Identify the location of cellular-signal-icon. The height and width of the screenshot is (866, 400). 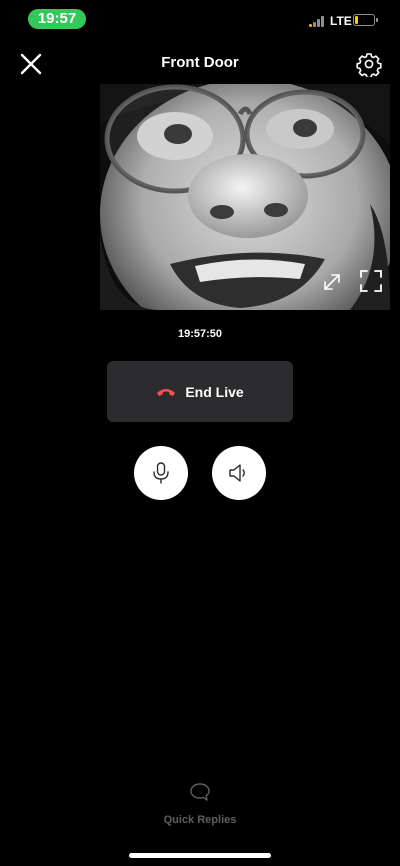
(317, 21).